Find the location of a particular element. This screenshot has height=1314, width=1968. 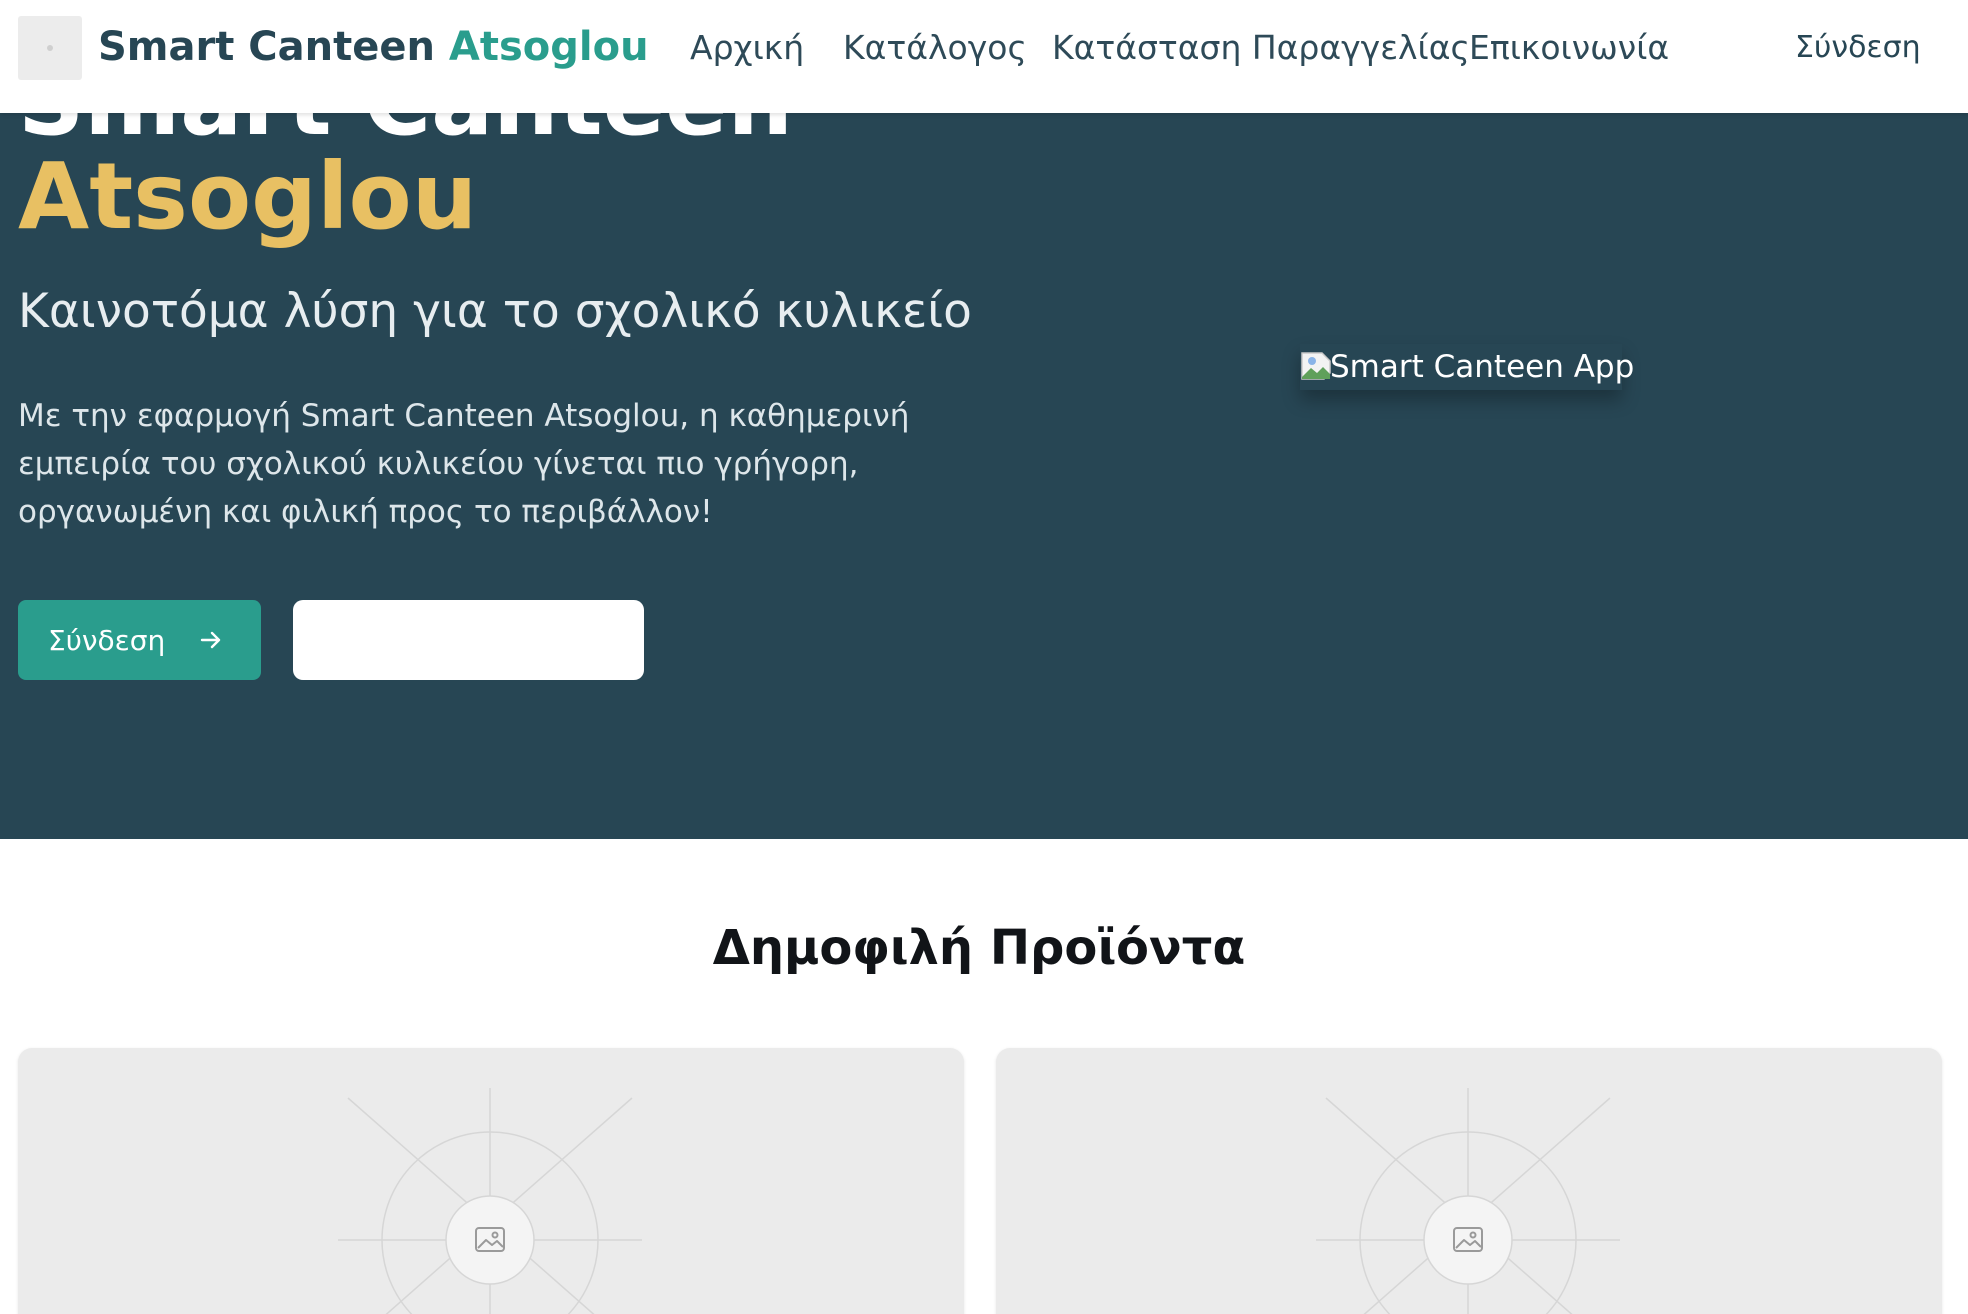

nav-link-home: Αρχική is located at coordinates (747, 47).